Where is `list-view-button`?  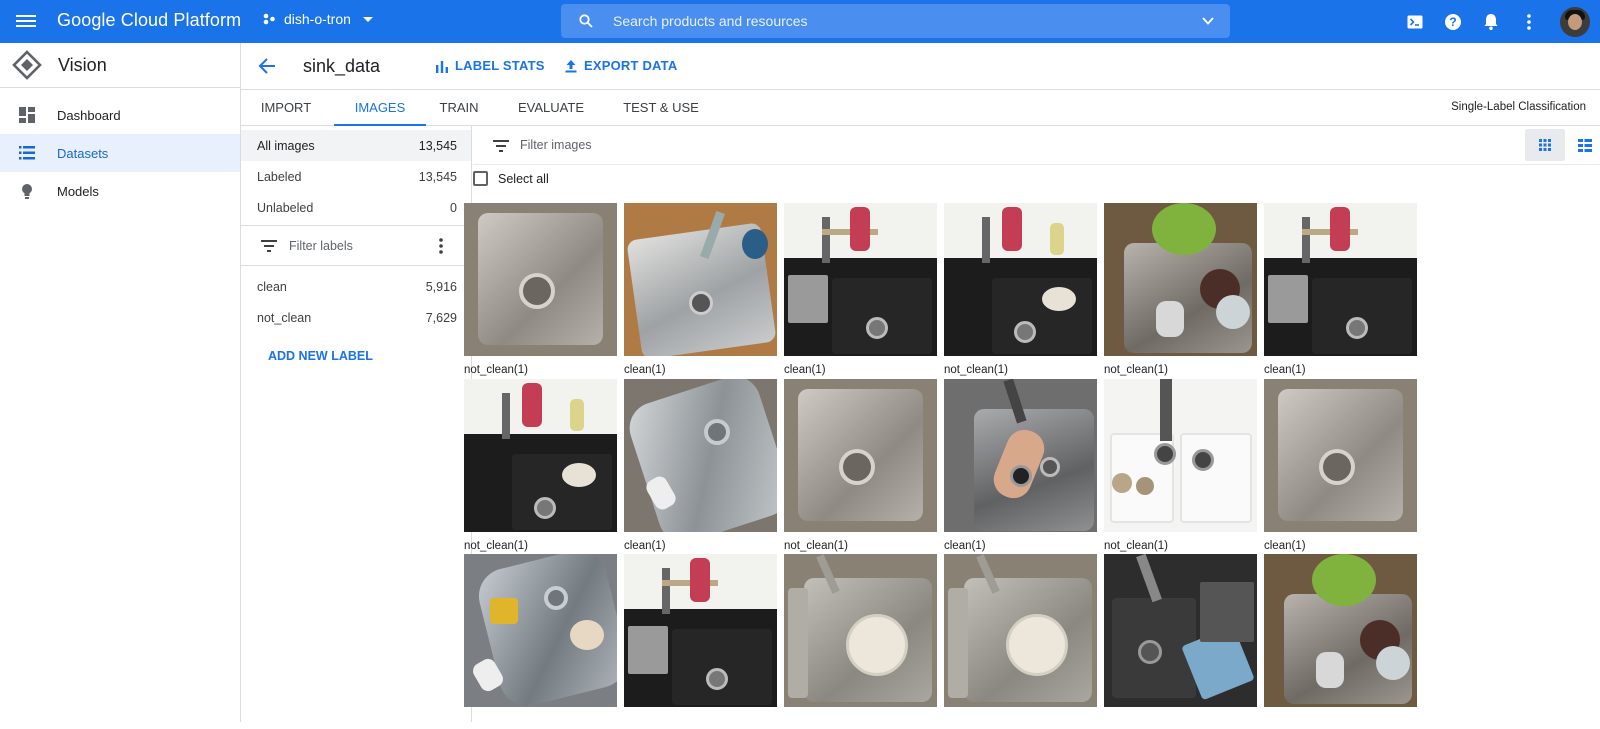
list-view-button is located at coordinates (1582, 145).